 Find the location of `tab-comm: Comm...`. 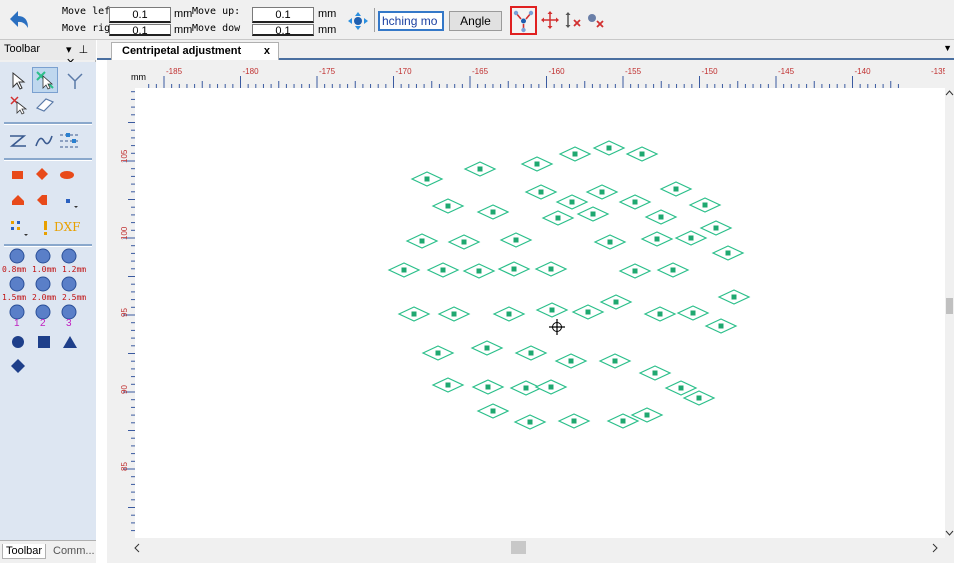

tab-comm: Comm... is located at coordinates (74, 551).